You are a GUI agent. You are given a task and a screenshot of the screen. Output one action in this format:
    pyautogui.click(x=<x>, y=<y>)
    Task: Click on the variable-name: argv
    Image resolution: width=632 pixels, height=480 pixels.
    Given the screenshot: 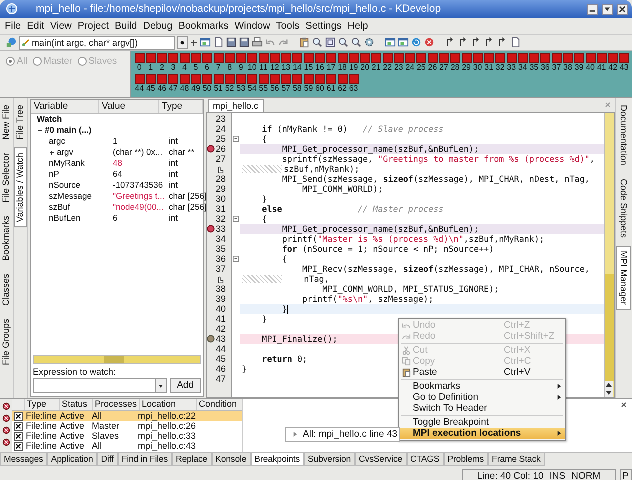 What is the action you would take?
    pyautogui.click(x=65, y=152)
    